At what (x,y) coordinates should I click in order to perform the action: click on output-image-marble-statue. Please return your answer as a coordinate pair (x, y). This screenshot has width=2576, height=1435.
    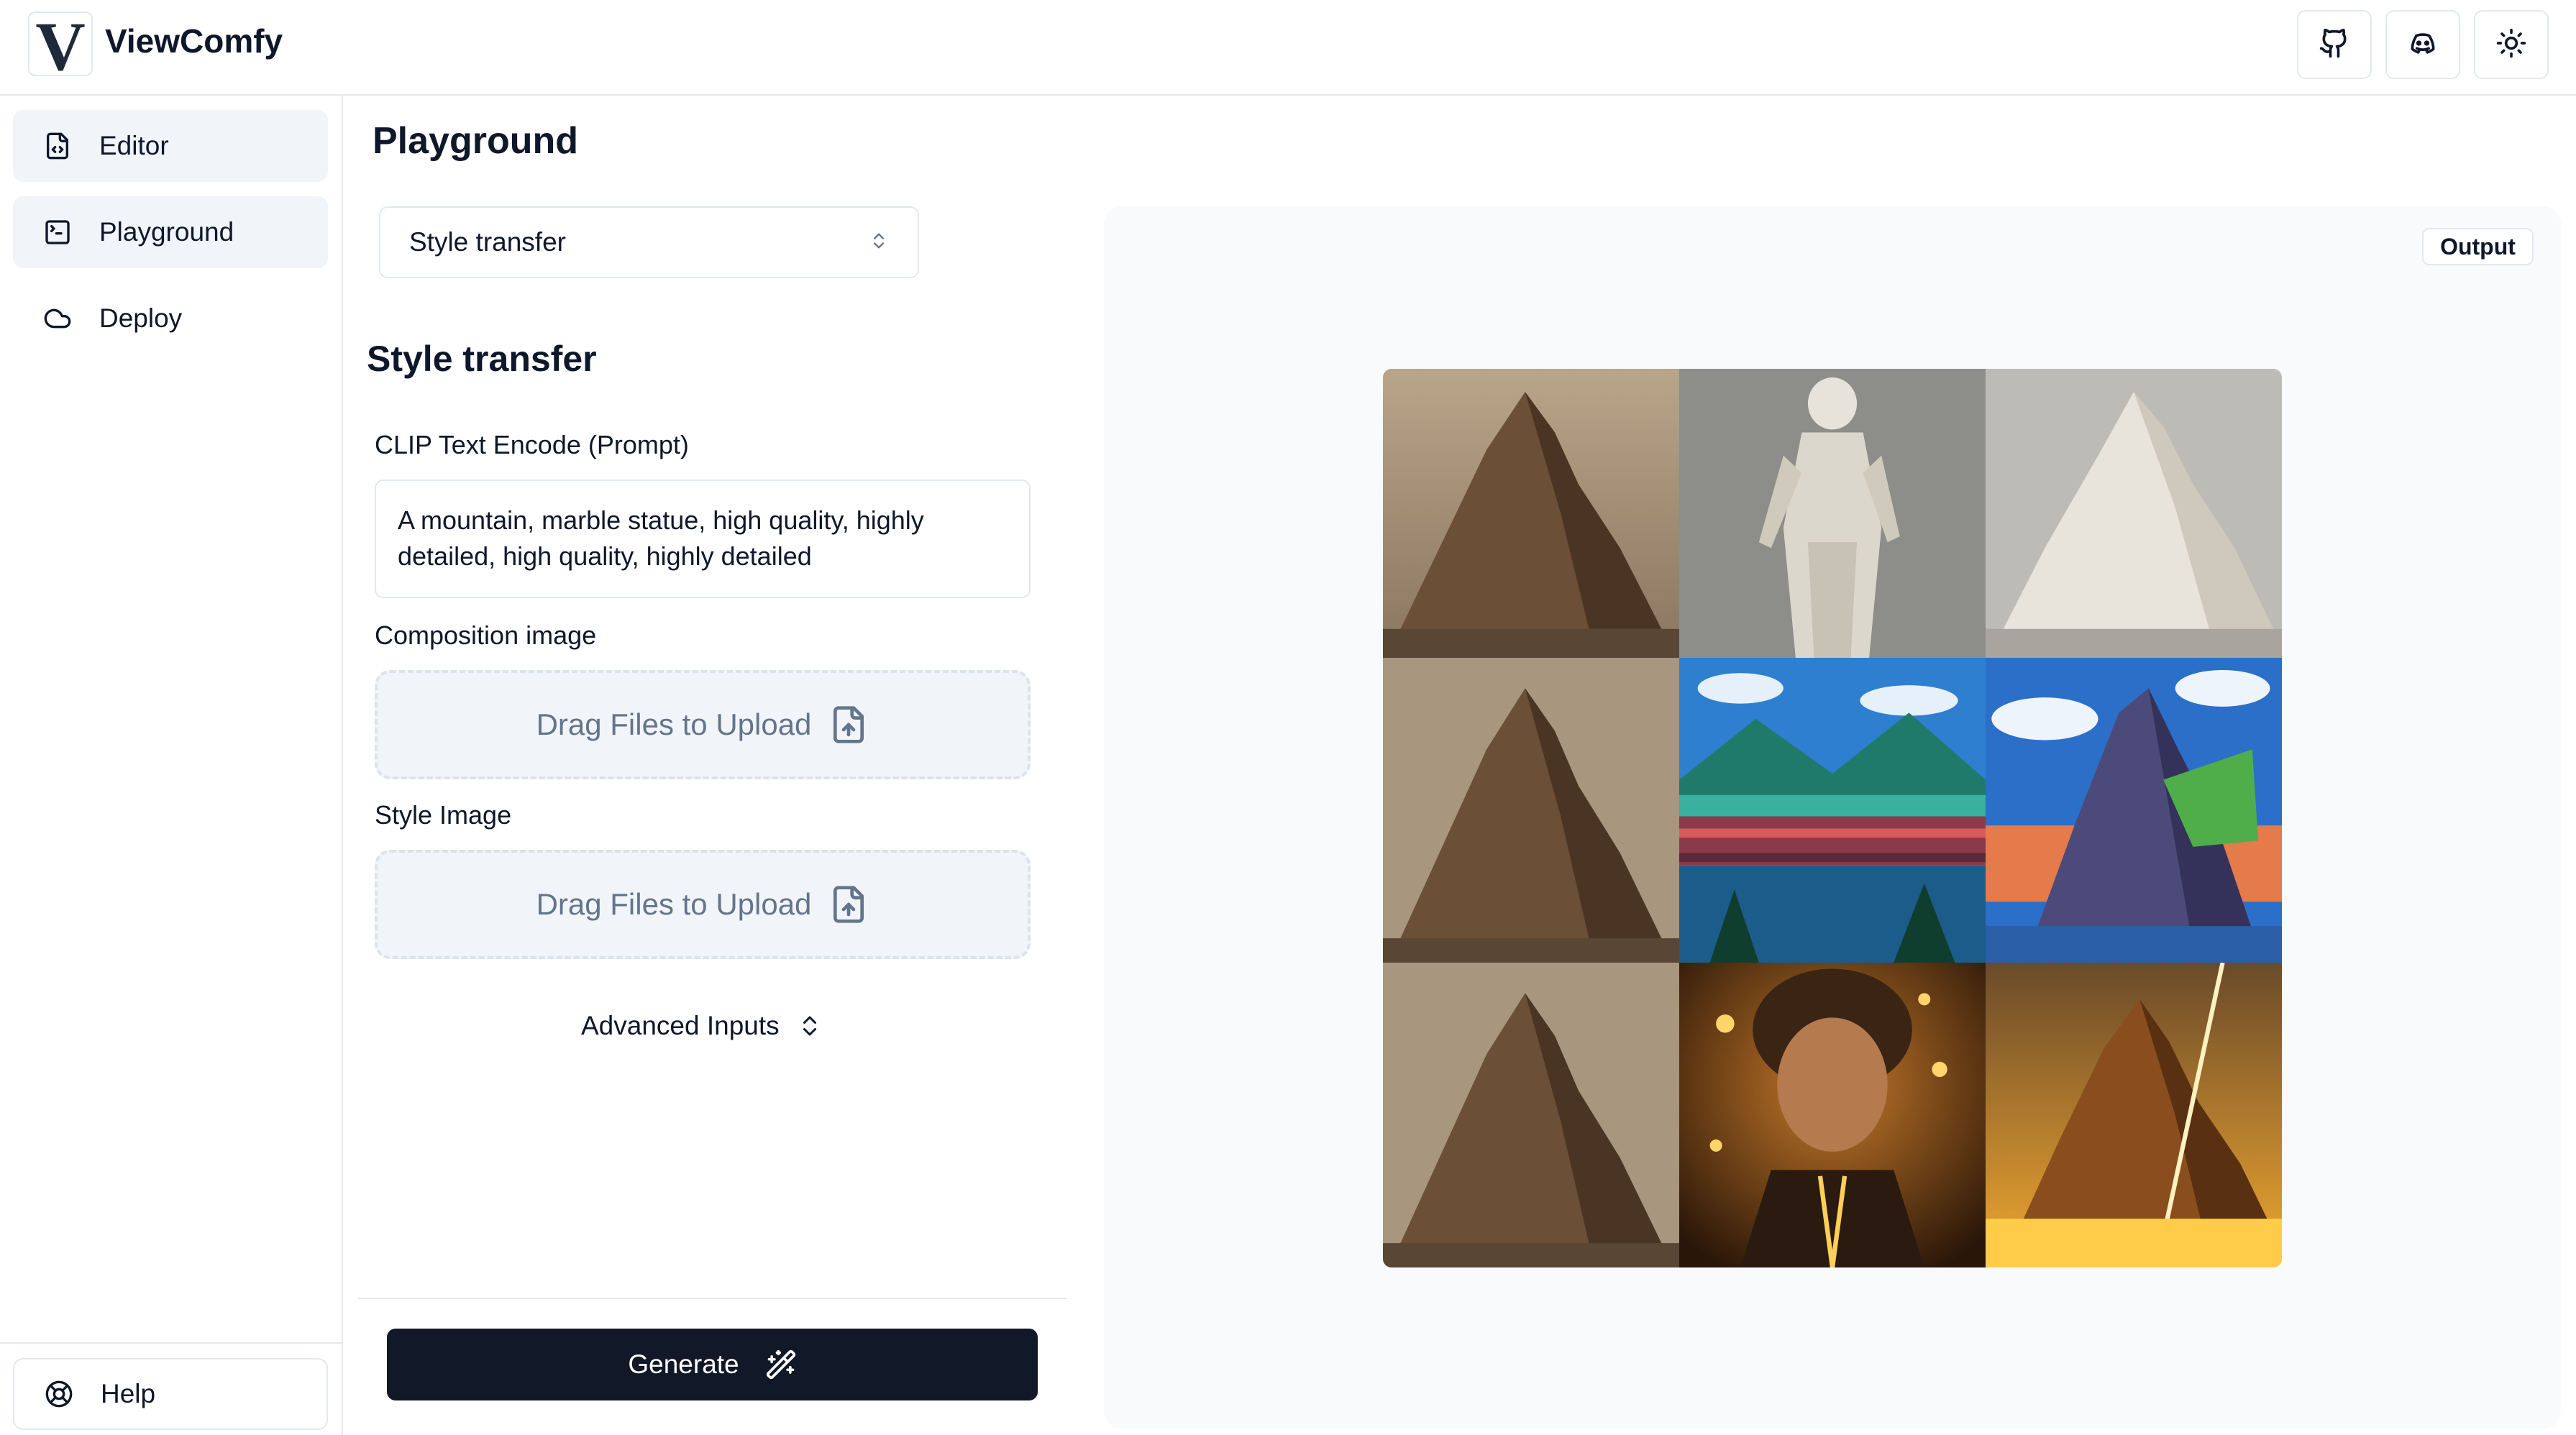
    Looking at the image, I should click on (1832, 514).